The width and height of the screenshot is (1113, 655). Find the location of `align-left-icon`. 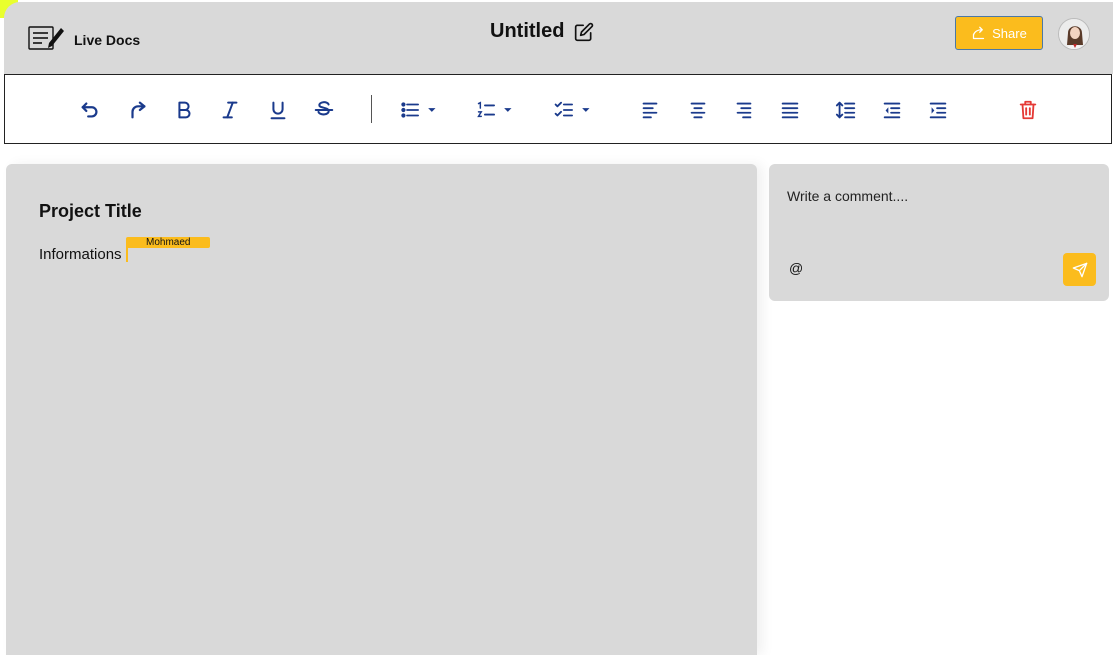

align-left-icon is located at coordinates (650, 110).